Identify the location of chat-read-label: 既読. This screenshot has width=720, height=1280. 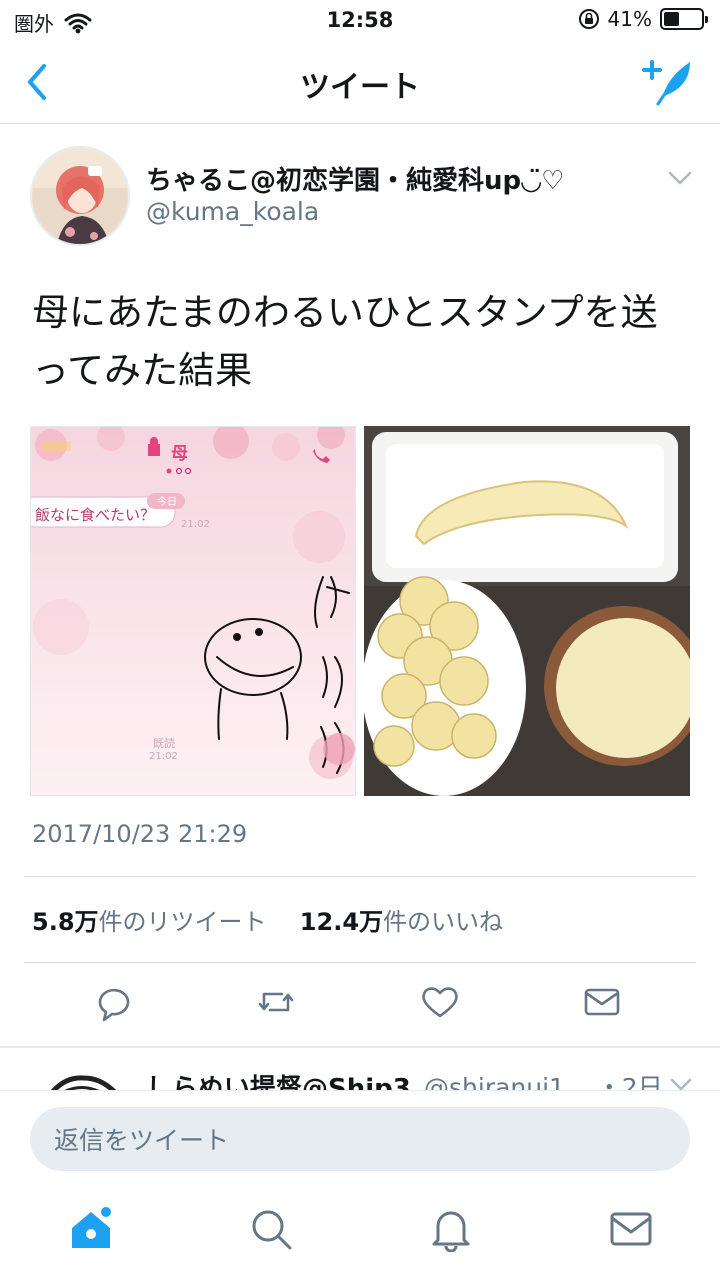
(164, 743).